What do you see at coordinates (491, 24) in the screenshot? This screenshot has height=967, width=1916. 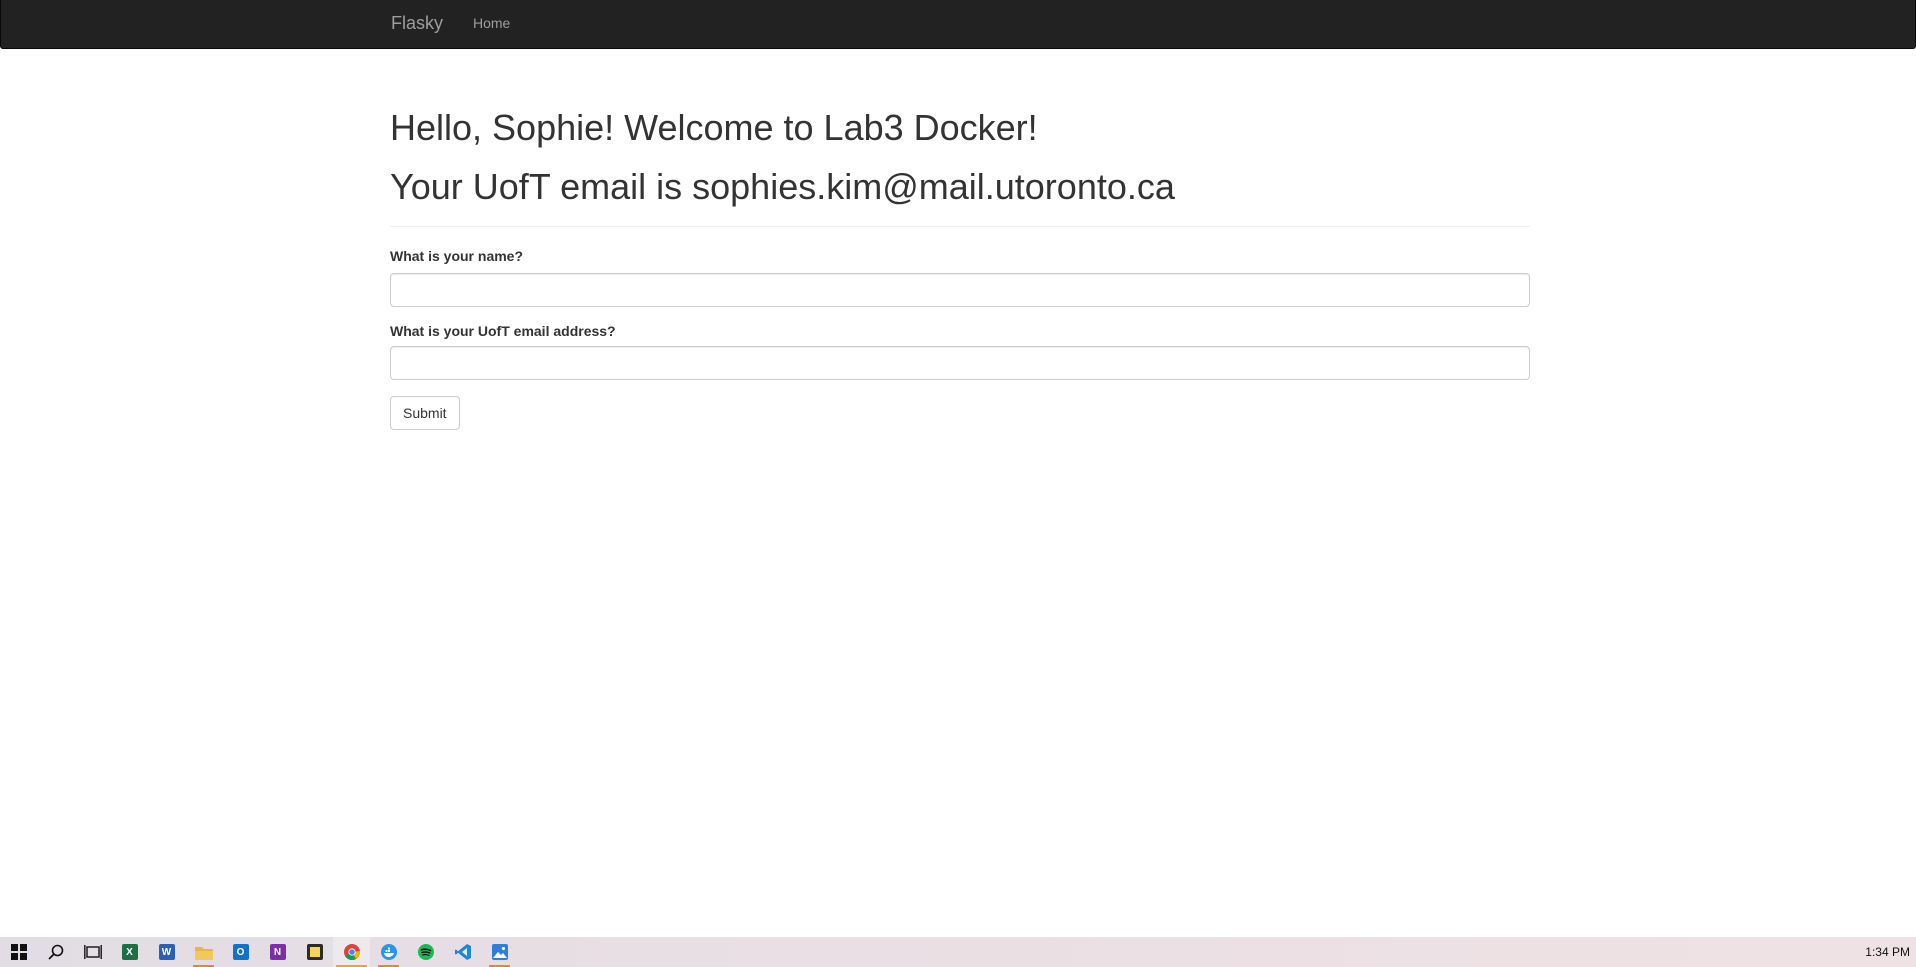 I see `nav-link-home: Home` at bounding box center [491, 24].